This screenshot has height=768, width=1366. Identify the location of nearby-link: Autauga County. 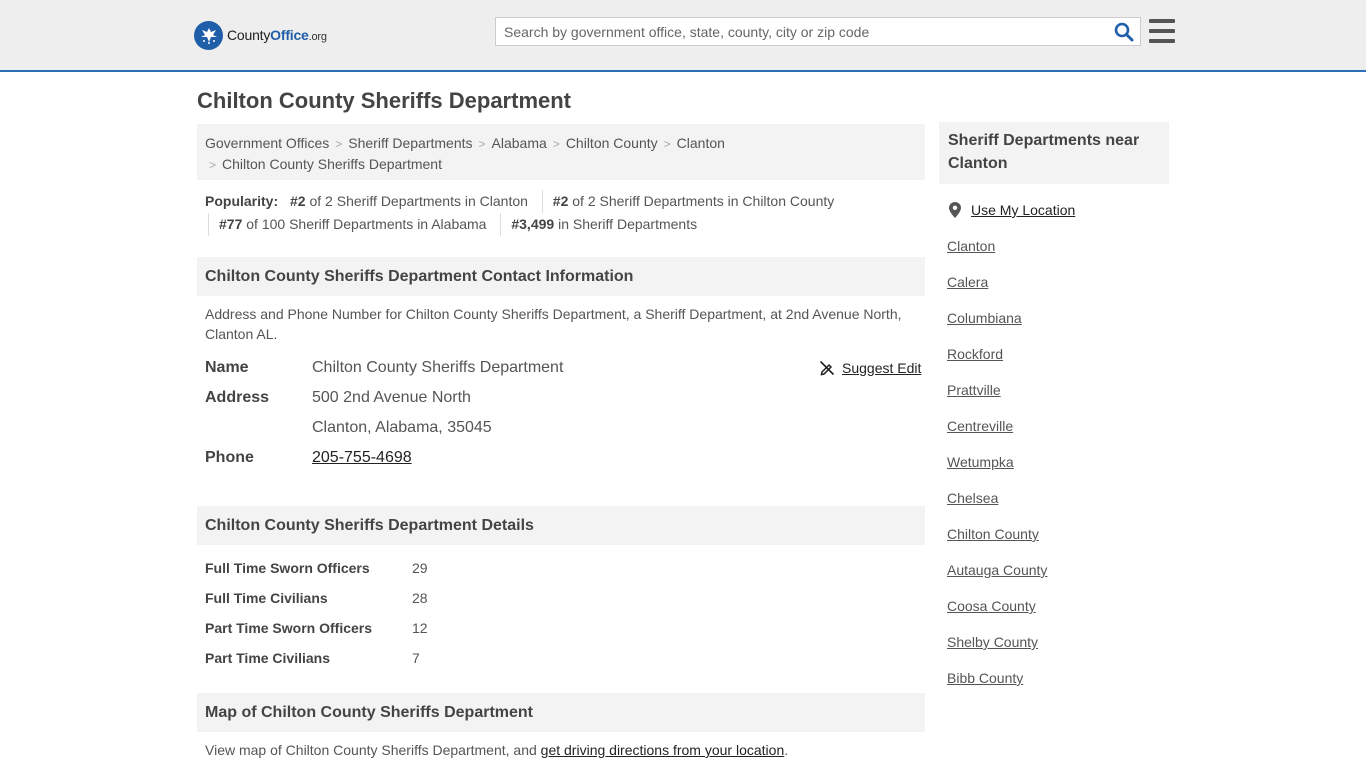
(997, 570).